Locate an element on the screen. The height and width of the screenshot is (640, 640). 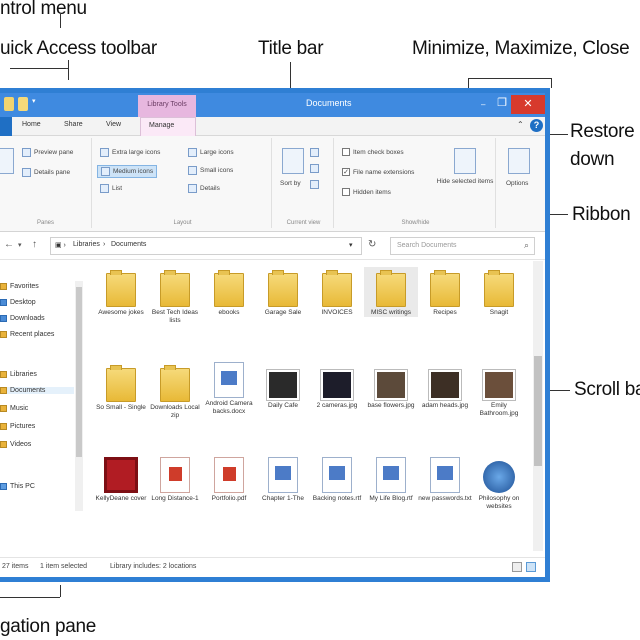
annotation-restore: Restore is located at coordinates (602, 131).